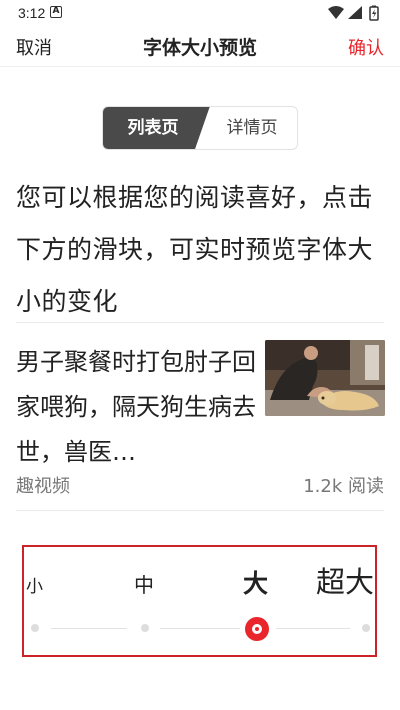  I want to click on slider-knob-ring, so click(257, 629).